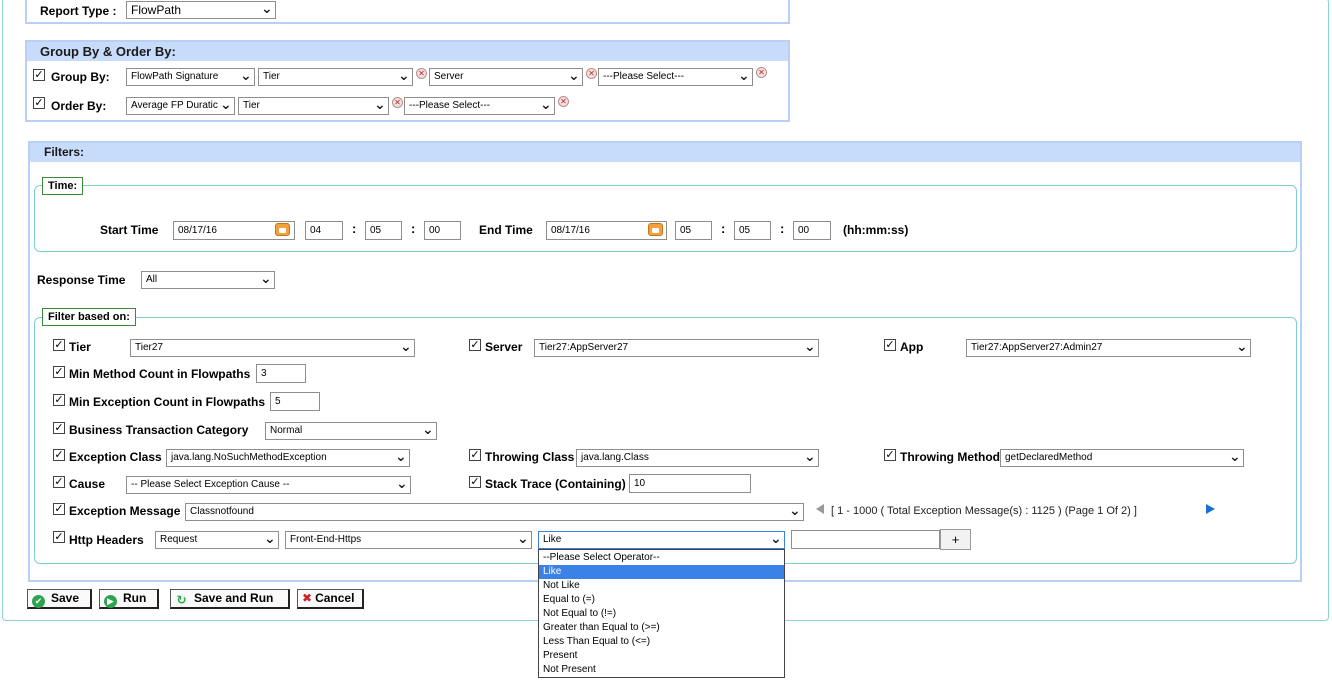 The height and width of the screenshot is (682, 1332). What do you see at coordinates (661, 670) in the screenshot?
I see `operator-option: Not Present` at bounding box center [661, 670].